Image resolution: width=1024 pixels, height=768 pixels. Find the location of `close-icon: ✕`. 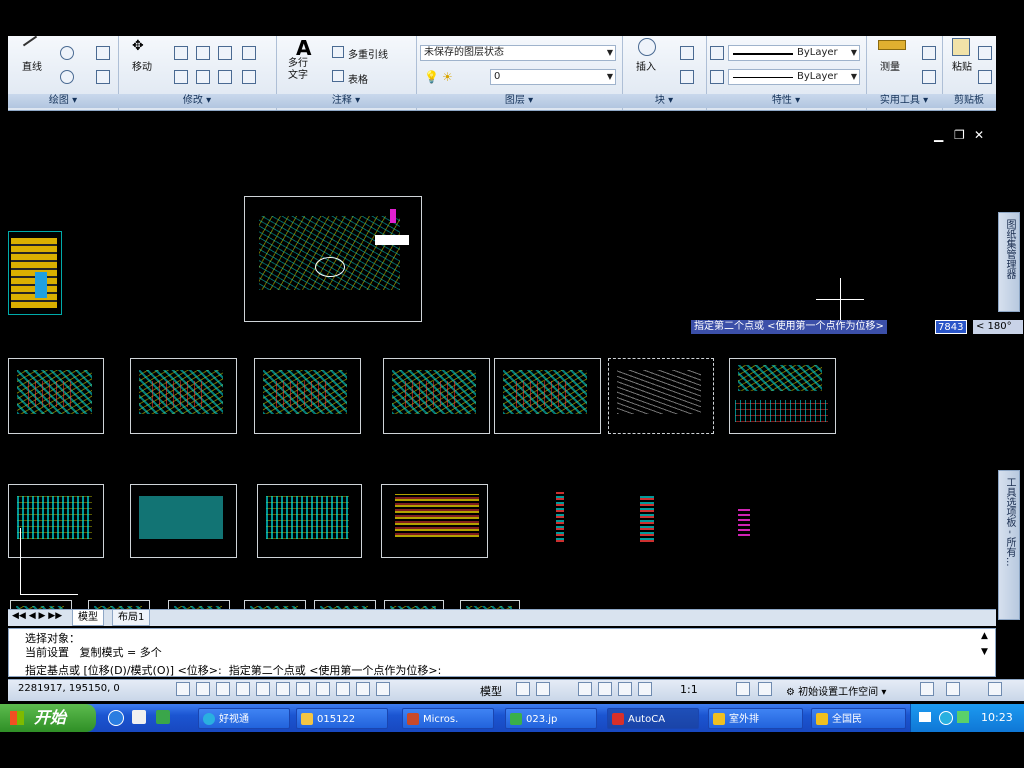

close-icon: ✕ is located at coordinates (979, 135).